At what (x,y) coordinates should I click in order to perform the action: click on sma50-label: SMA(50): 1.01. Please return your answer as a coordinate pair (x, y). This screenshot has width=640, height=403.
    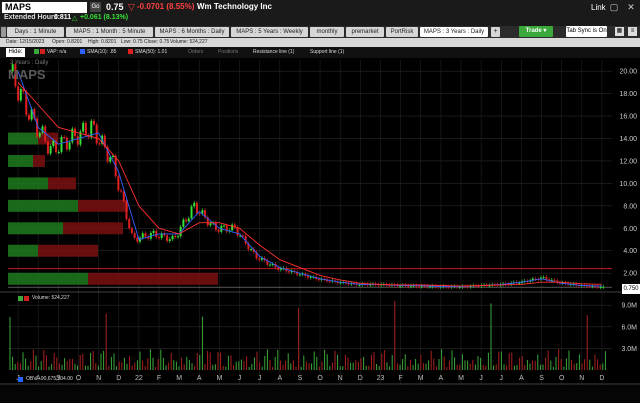
    Looking at the image, I should click on (151, 52).